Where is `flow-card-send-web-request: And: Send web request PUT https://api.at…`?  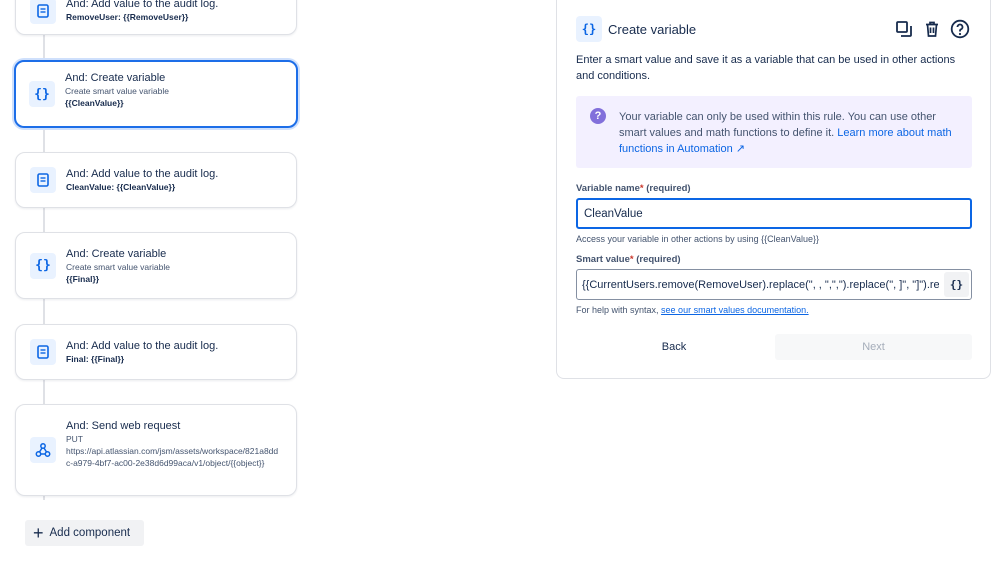 flow-card-send-web-request: And: Send web request PUT https://api.at… is located at coordinates (156, 450).